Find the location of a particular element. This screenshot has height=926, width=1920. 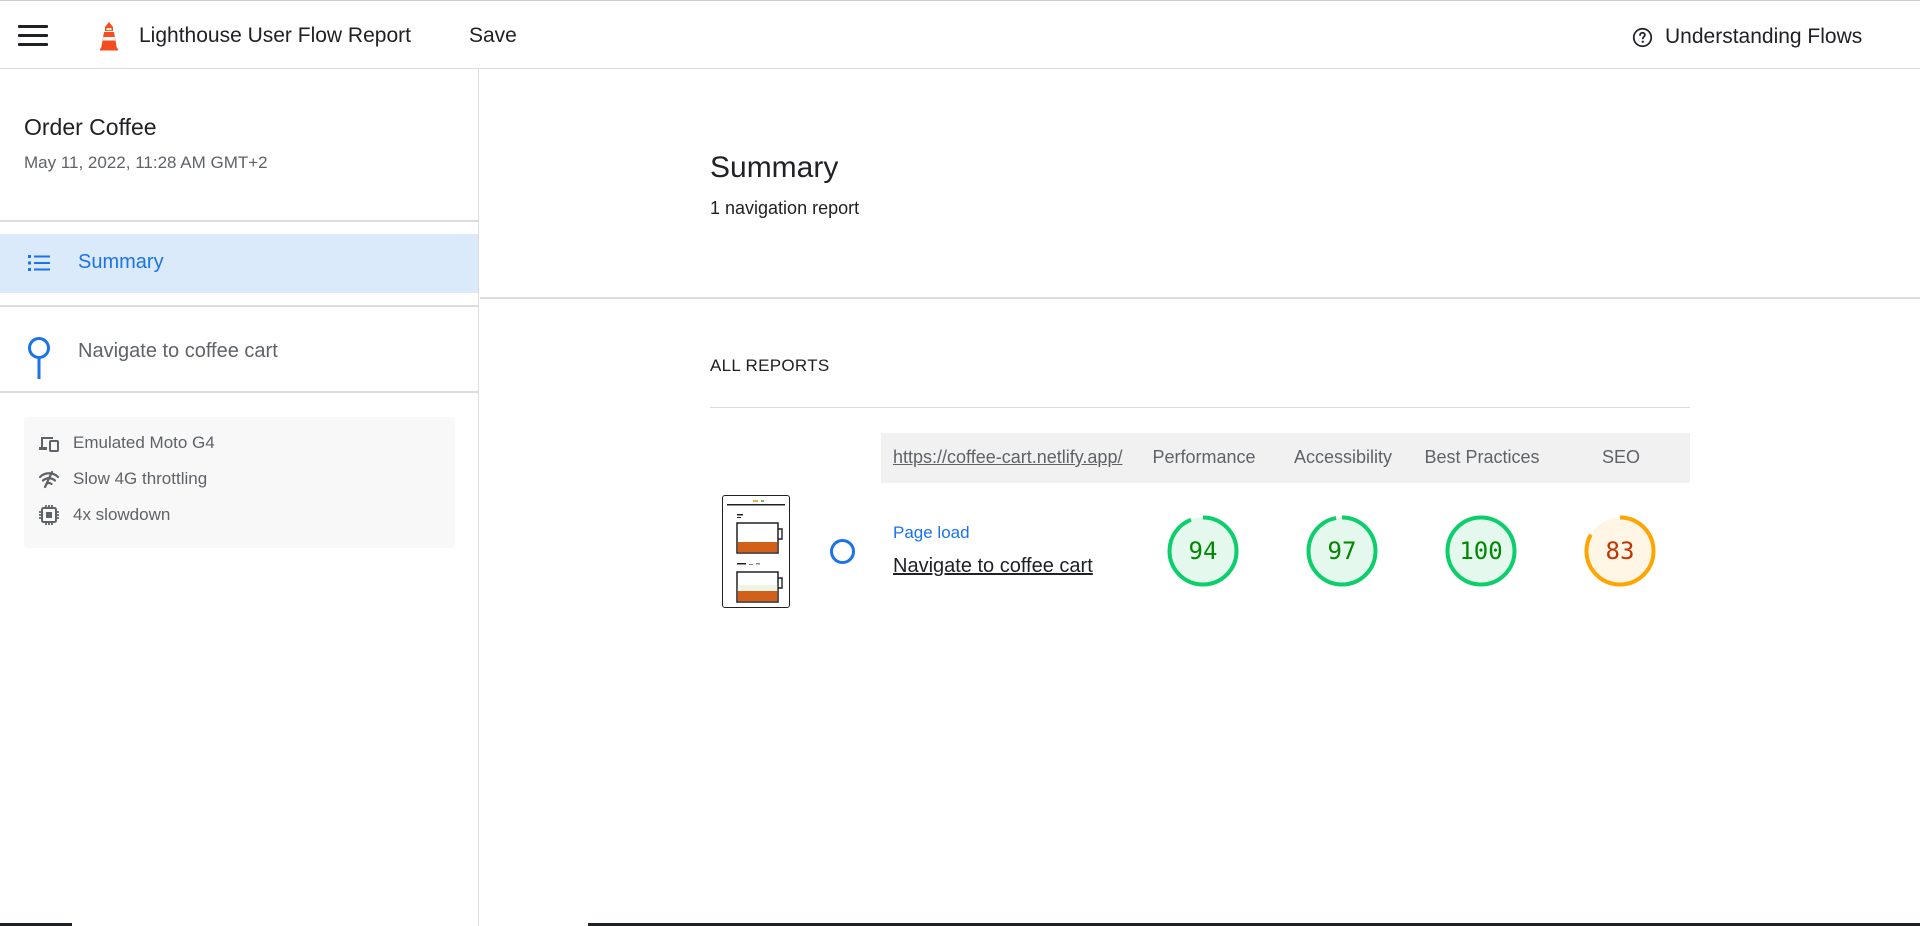

column-header-performance: Performance is located at coordinates (1204, 457).